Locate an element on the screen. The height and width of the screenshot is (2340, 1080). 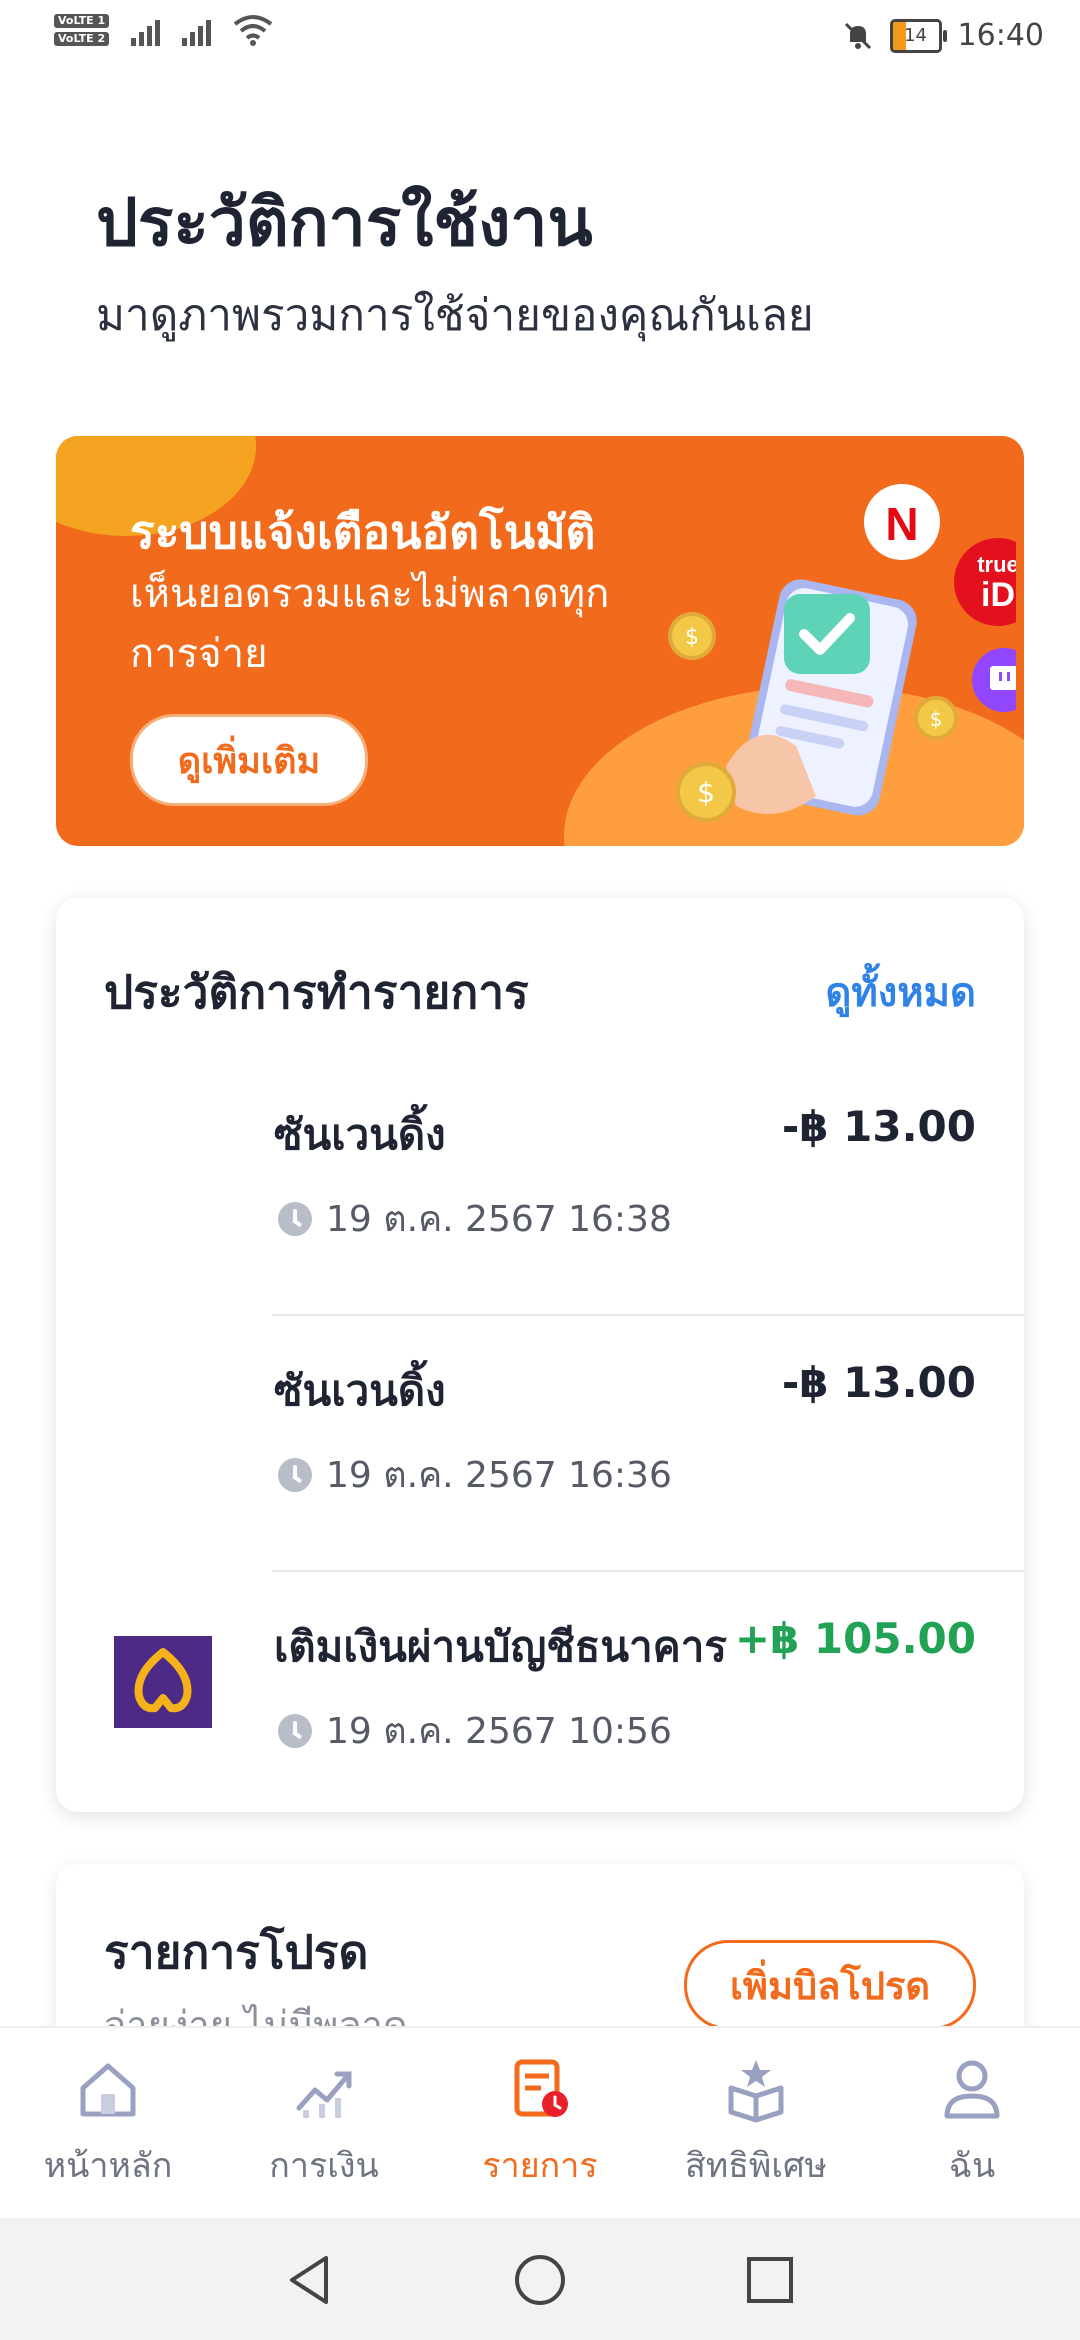
home-circle-icon is located at coordinates (540, 2280).